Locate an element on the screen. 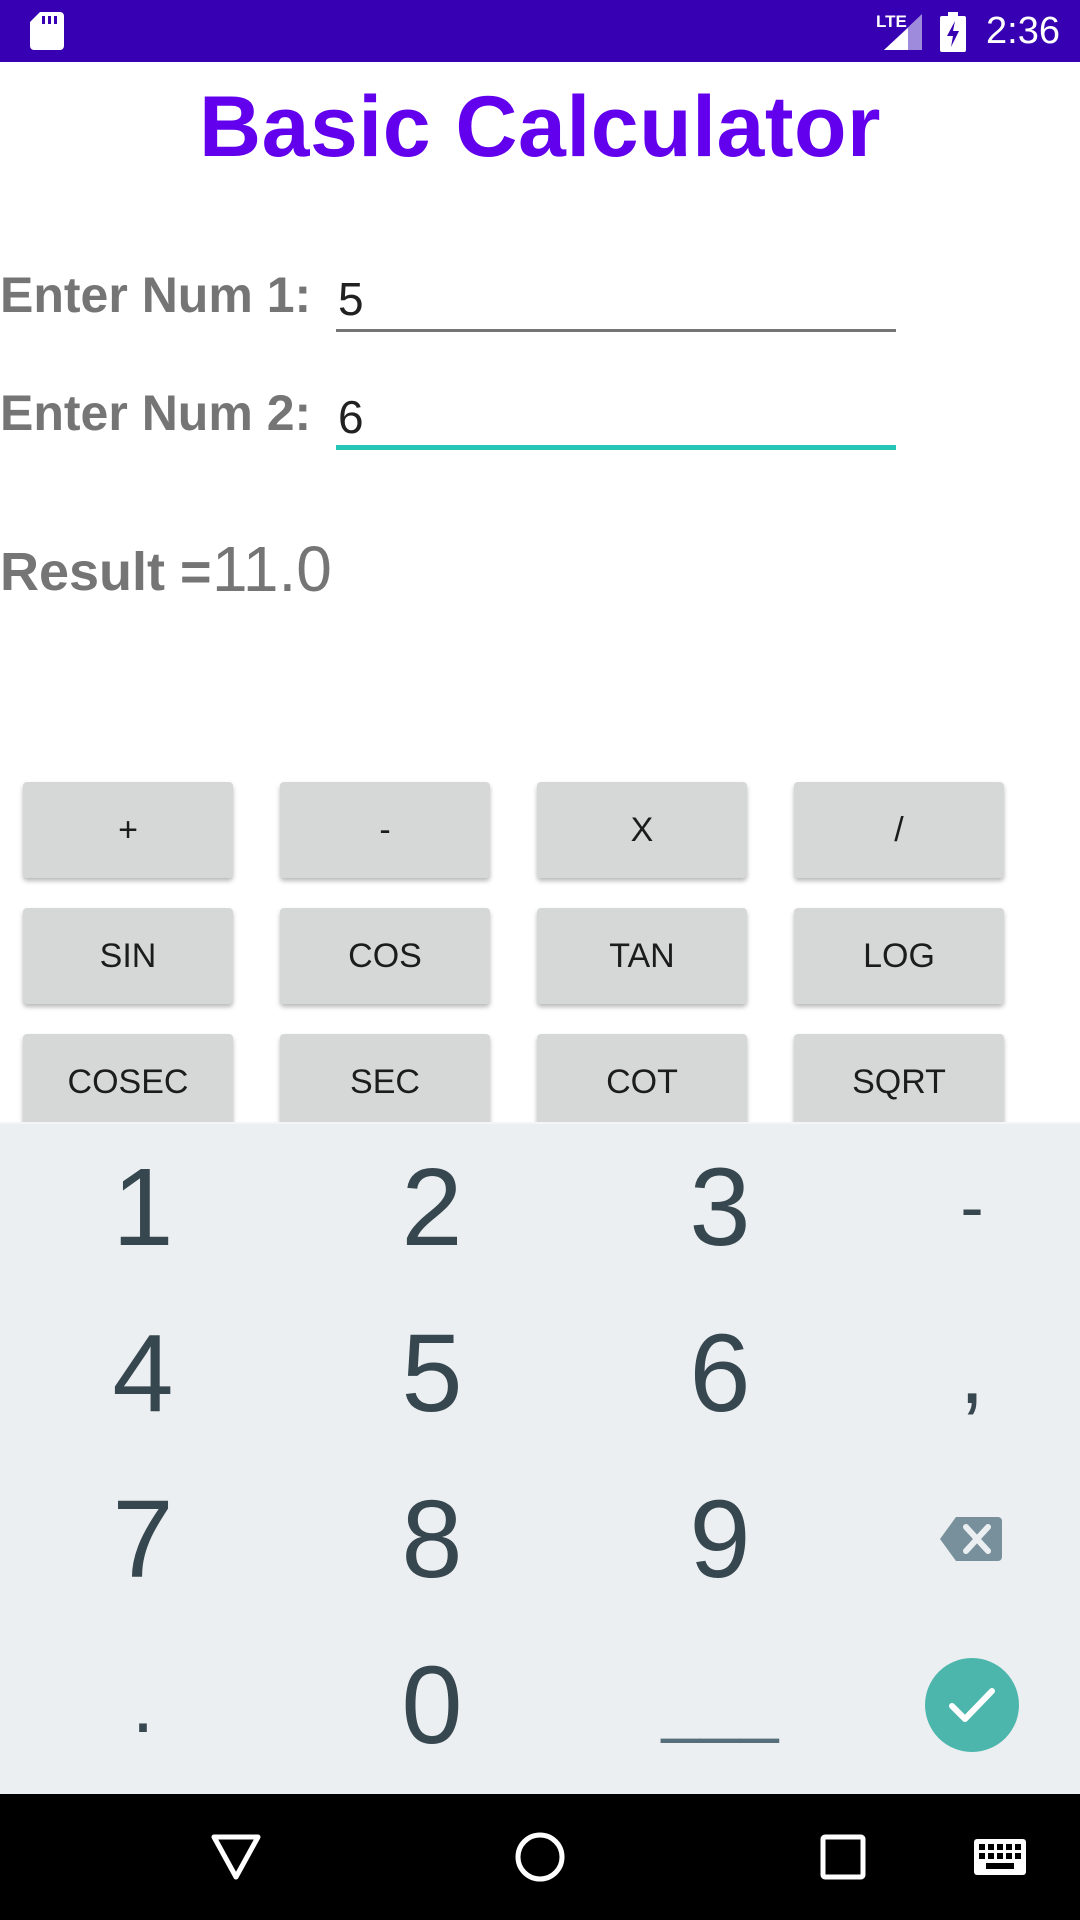  cot-button: COT is located at coordinates (642, 1082).